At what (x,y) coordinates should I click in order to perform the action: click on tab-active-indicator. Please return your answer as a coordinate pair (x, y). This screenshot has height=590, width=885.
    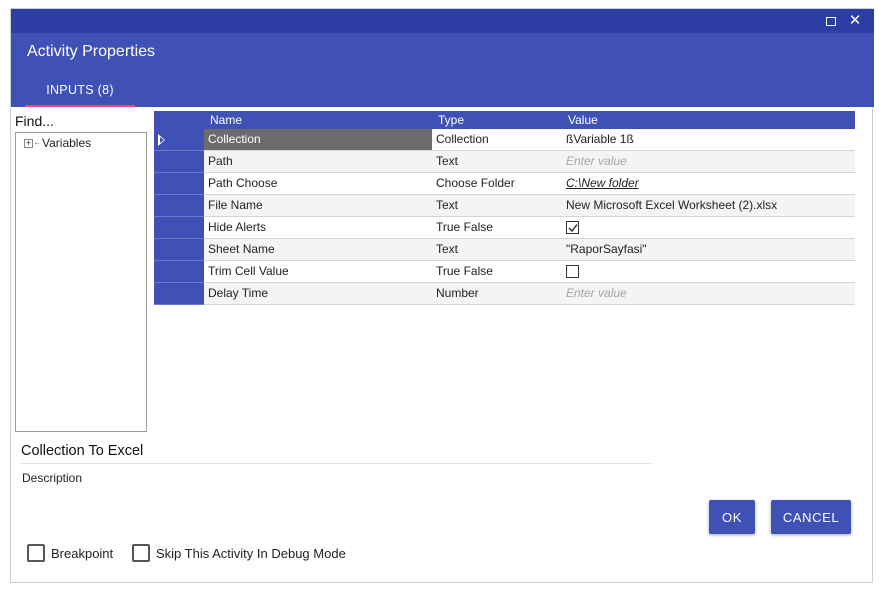
    Looking at the image, I should click on (80, 106).